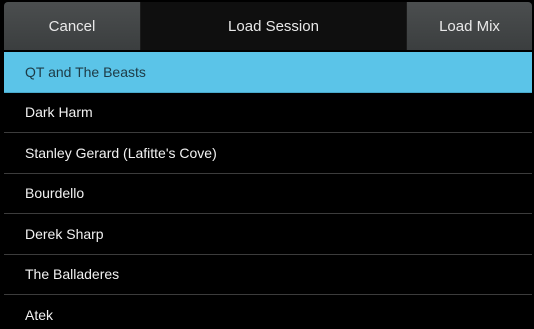 The width and height of the screenshot is (534, 329). I want to click on session-item-label: Derek Sharp, so click(64, 233).